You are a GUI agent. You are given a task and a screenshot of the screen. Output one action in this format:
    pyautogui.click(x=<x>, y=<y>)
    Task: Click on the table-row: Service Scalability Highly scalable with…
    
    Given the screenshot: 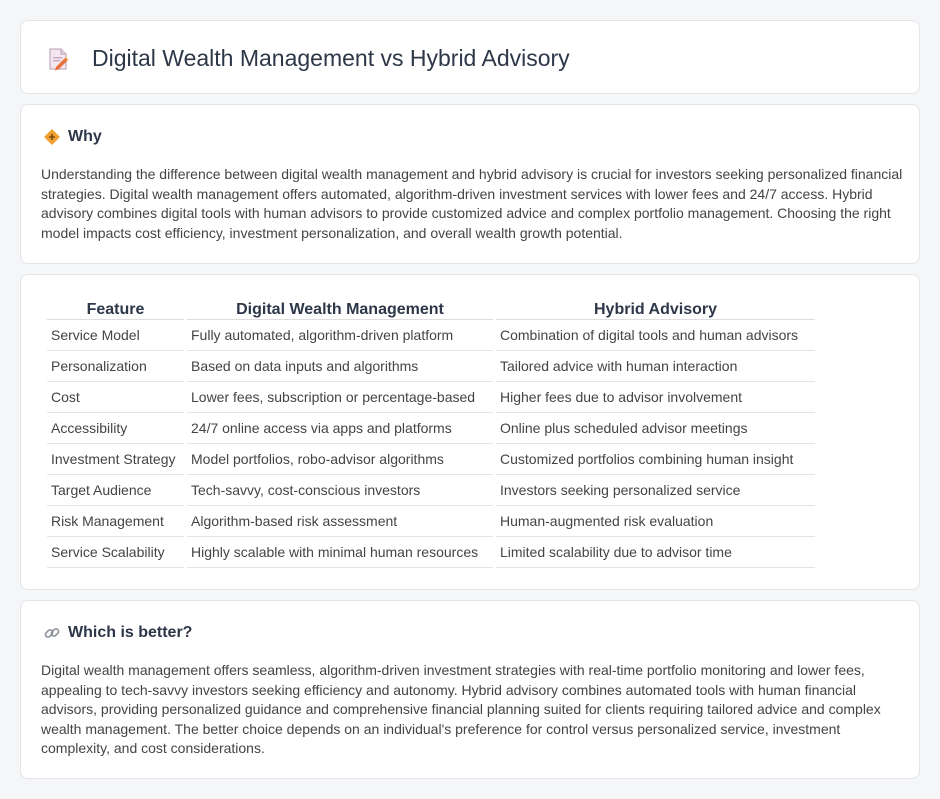 What is the action you would take?
    pyautogui.click(x=431, y=552)
    